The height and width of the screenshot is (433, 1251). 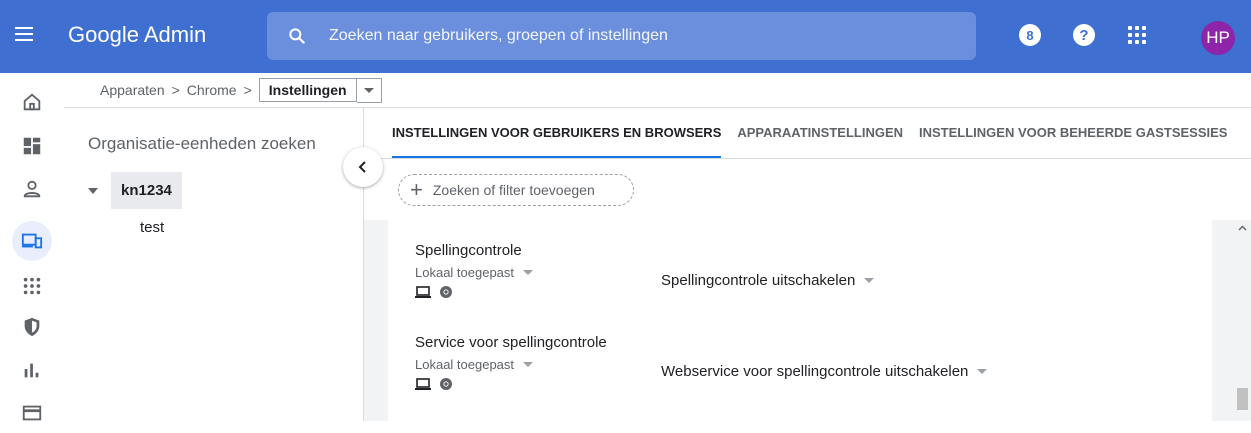 I want to click on search-icon, so click(x=297, y=36).